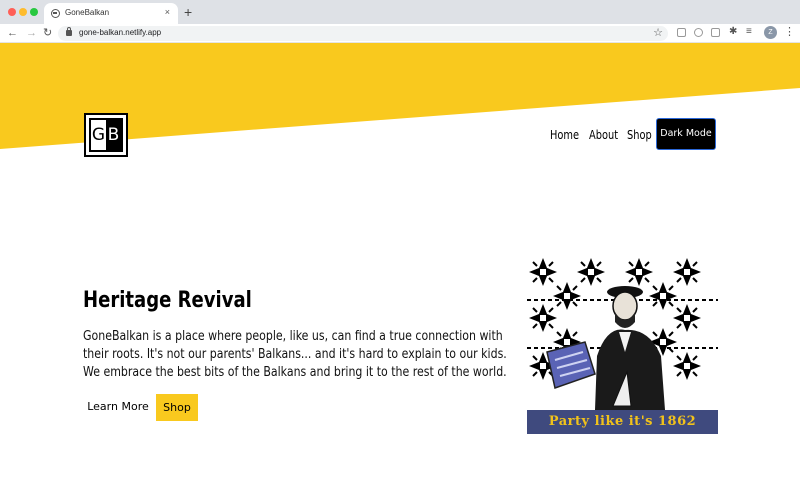 The height and width of the screenshot is (487, 800). What do you see at coordinates (177, 407) in the screenshot?
I see `shop-button: Shop` at bounding box center [177, 407].